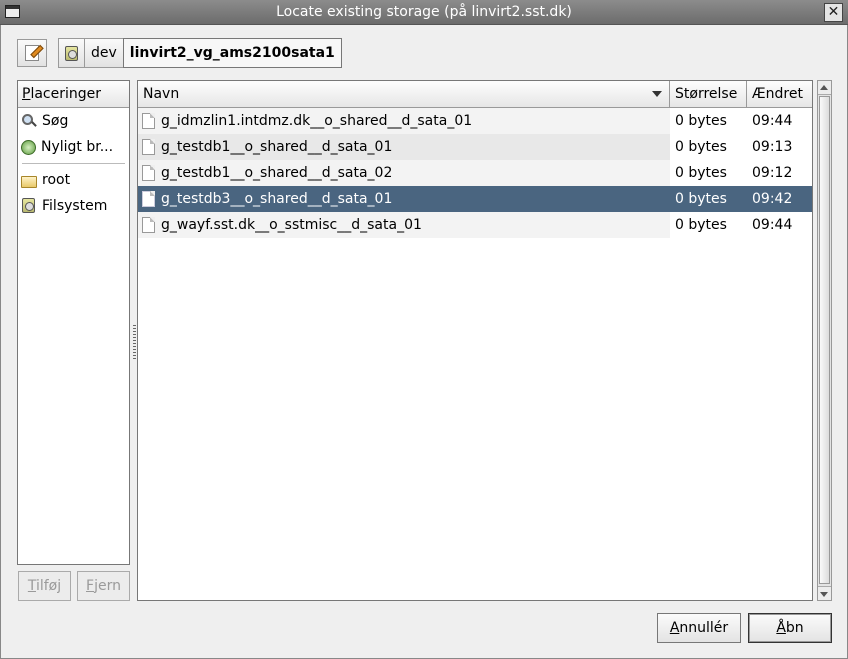  Describe the element at coordinates (824, 88) in the screenshot. I see `scroll-up-icon` at that location.